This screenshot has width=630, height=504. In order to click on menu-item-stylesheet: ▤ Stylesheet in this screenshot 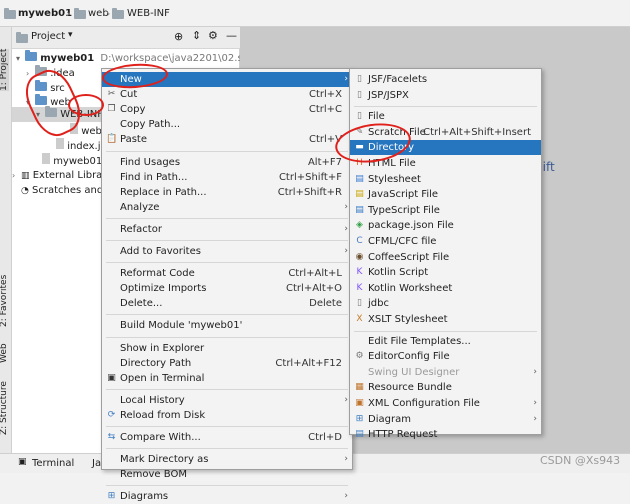, I will do `click(445, 179)`.